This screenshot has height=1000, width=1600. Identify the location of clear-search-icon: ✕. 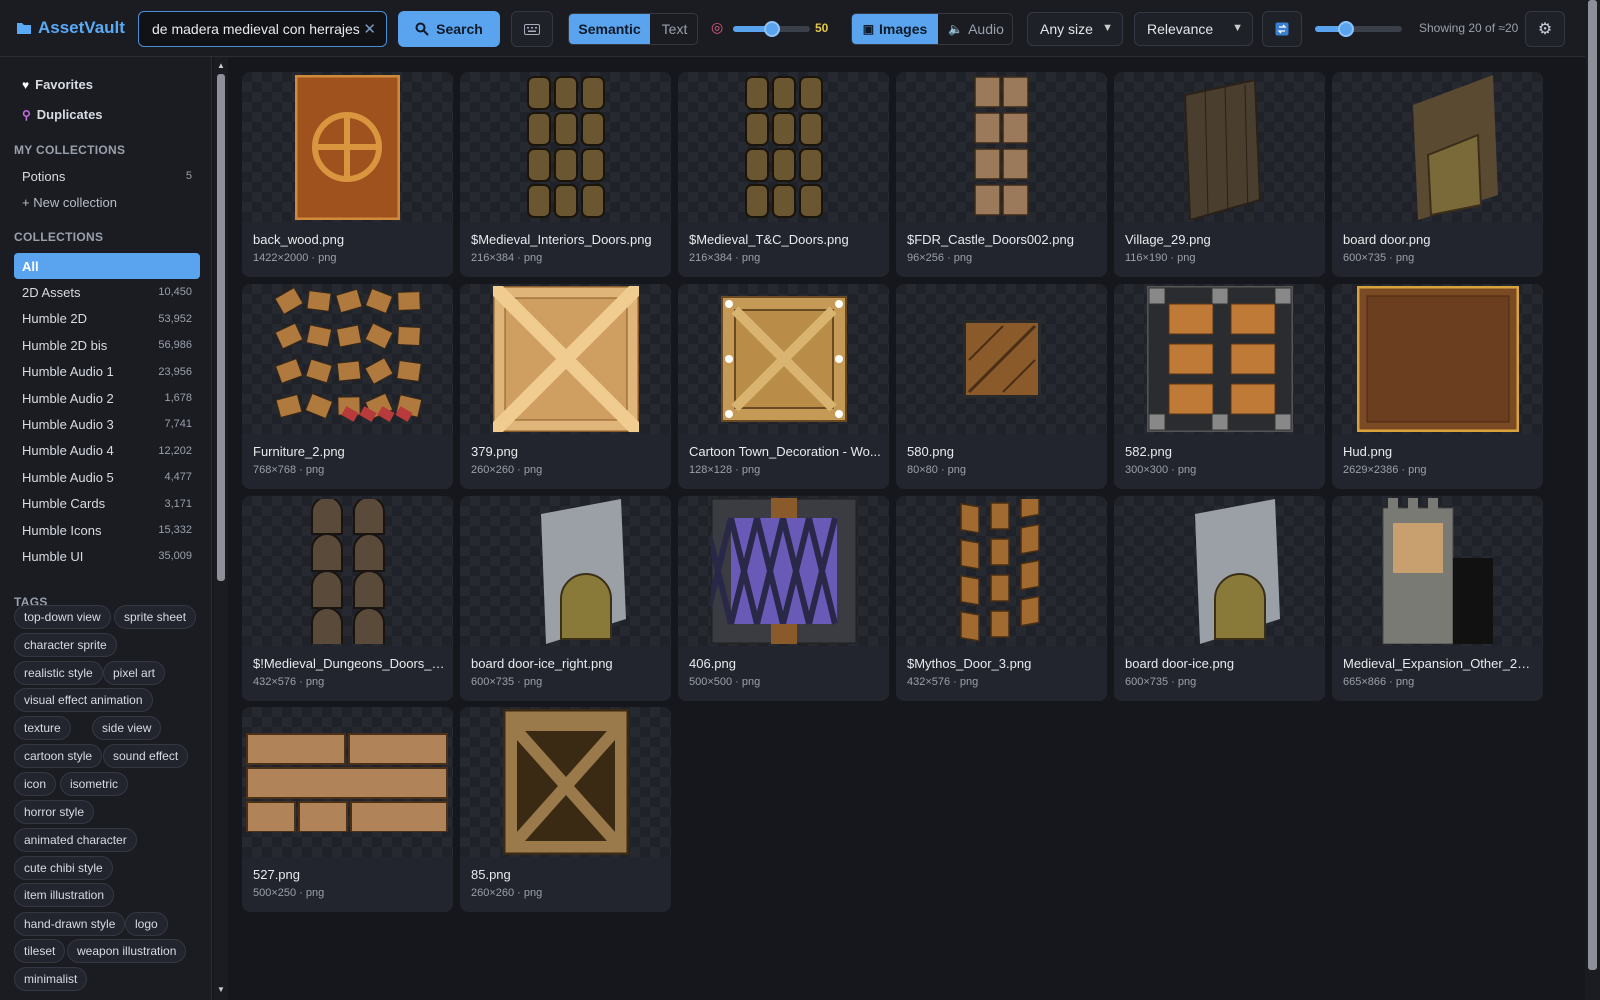
(369, 29).